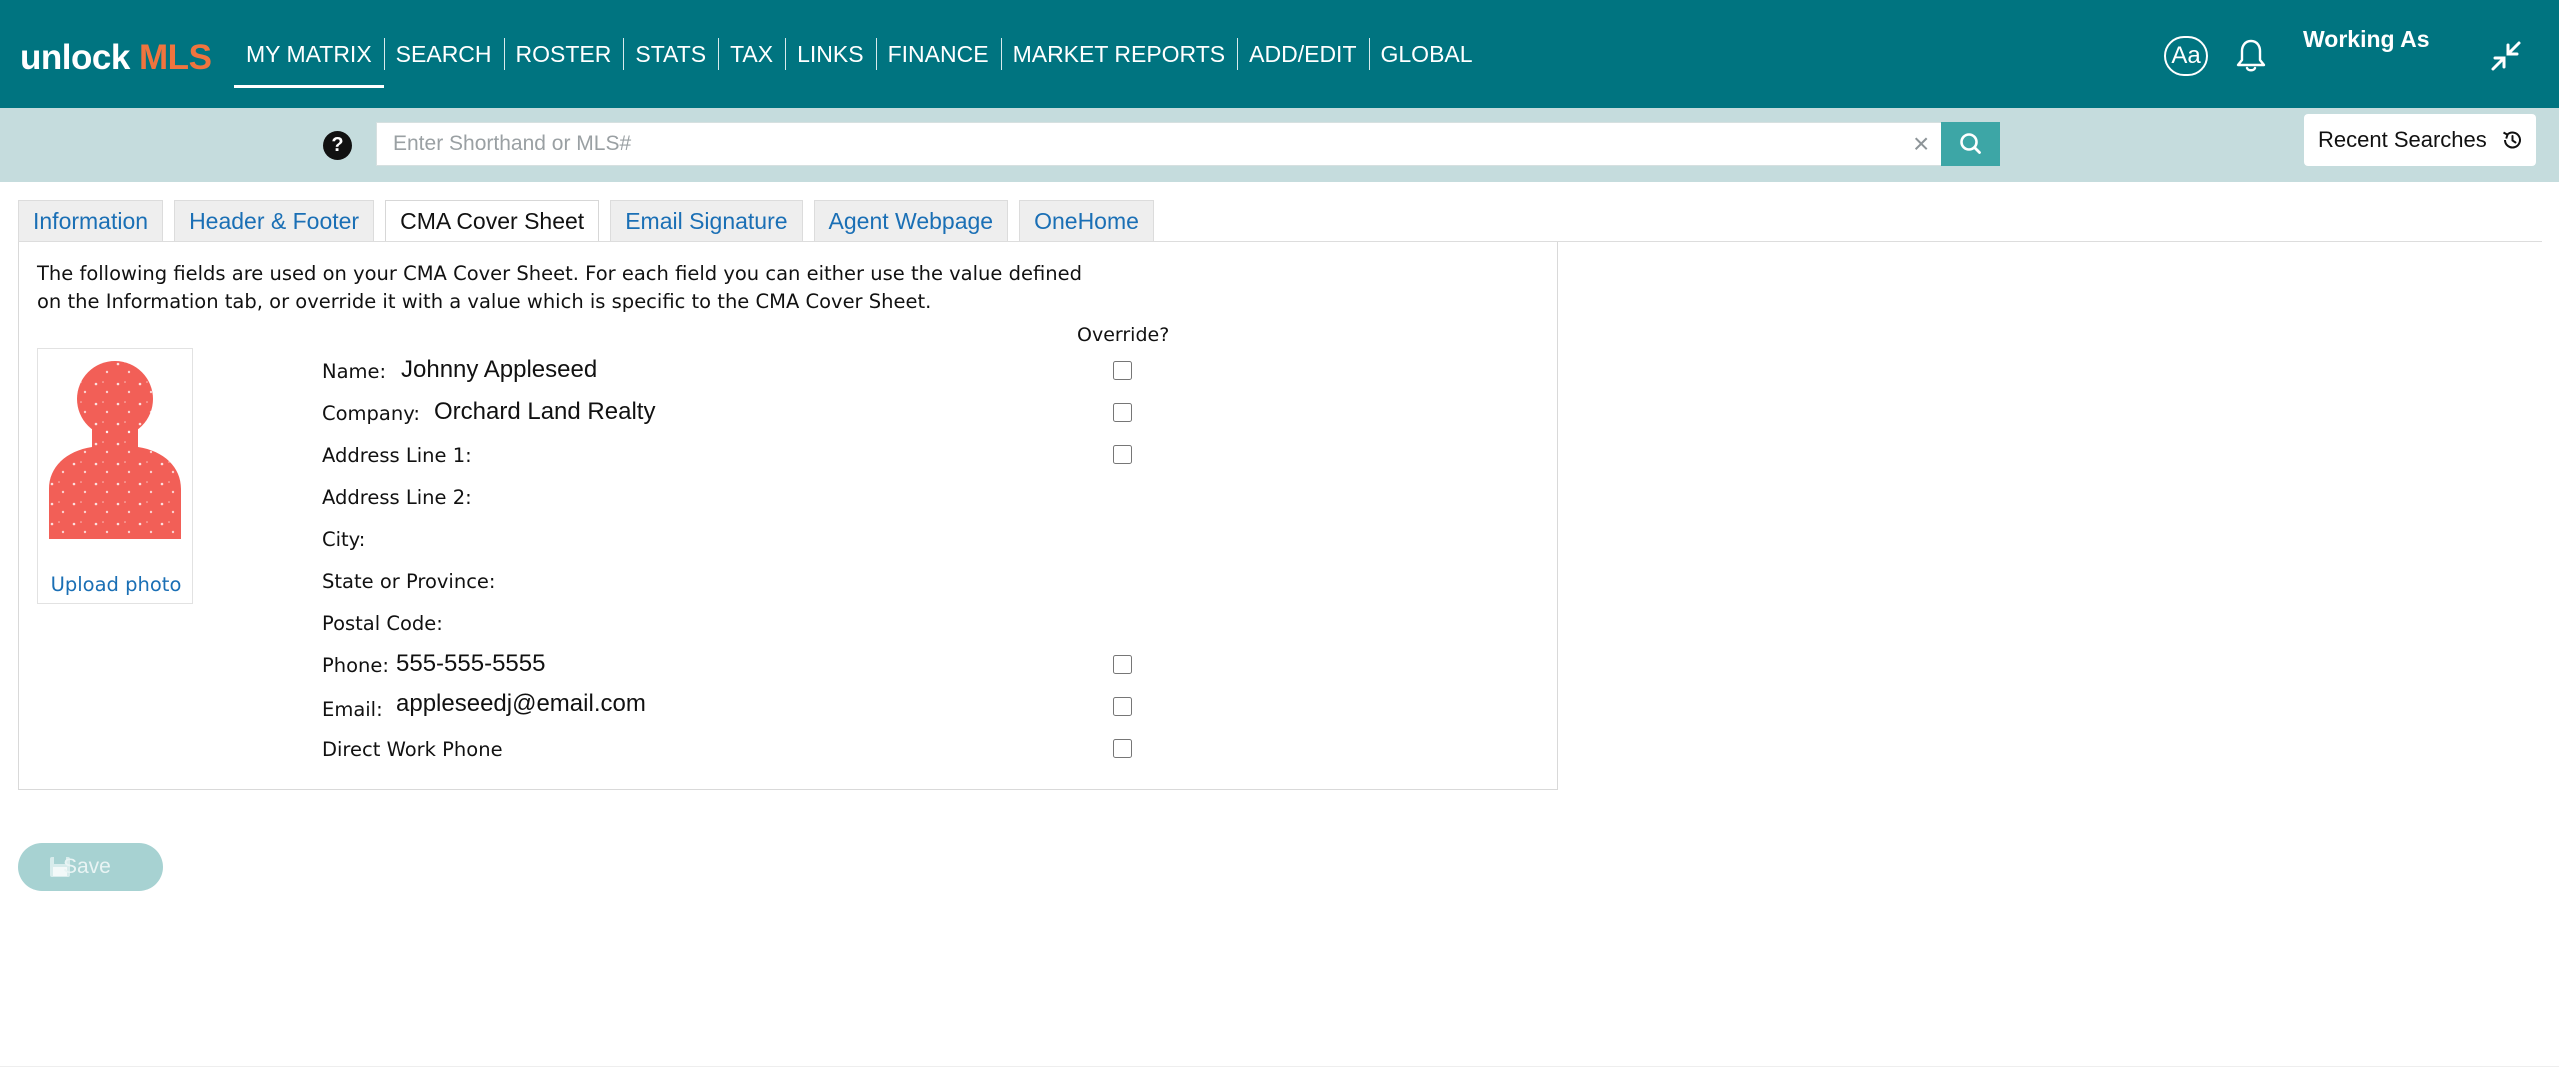 The image size is (2559, 1069). I want to click on help-icon: ?, so click(337, 145).